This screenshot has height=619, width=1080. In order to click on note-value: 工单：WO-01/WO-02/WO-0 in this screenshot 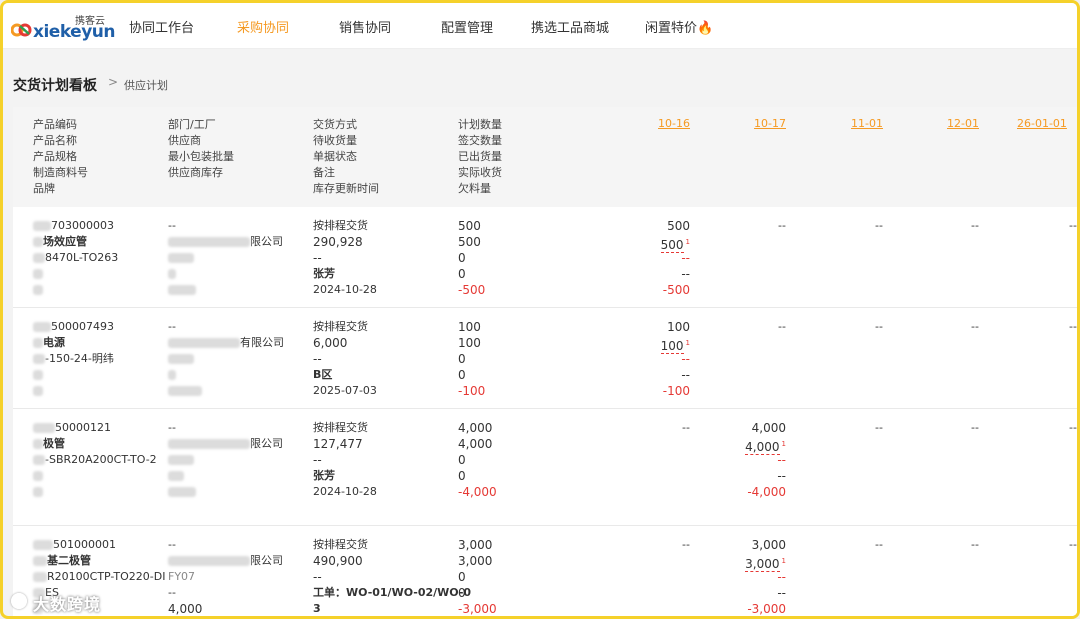, I will do `click(392, 592)`.